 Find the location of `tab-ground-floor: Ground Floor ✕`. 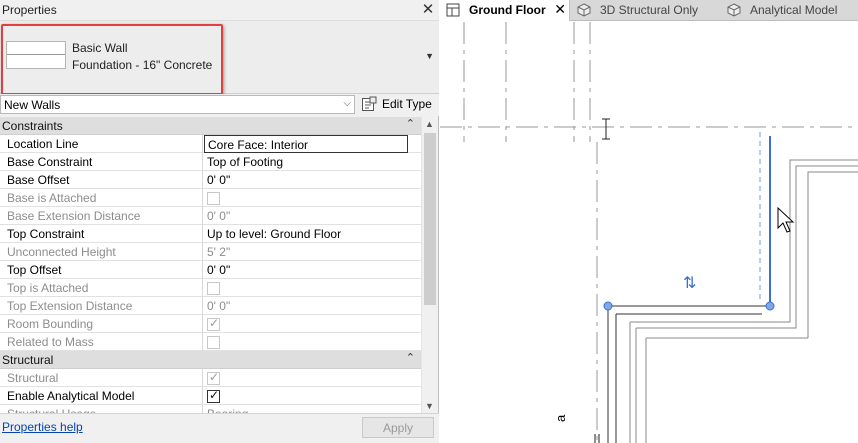

tab-ground-floor: Ground Floor ✕ is located at coordinates (505, 10).